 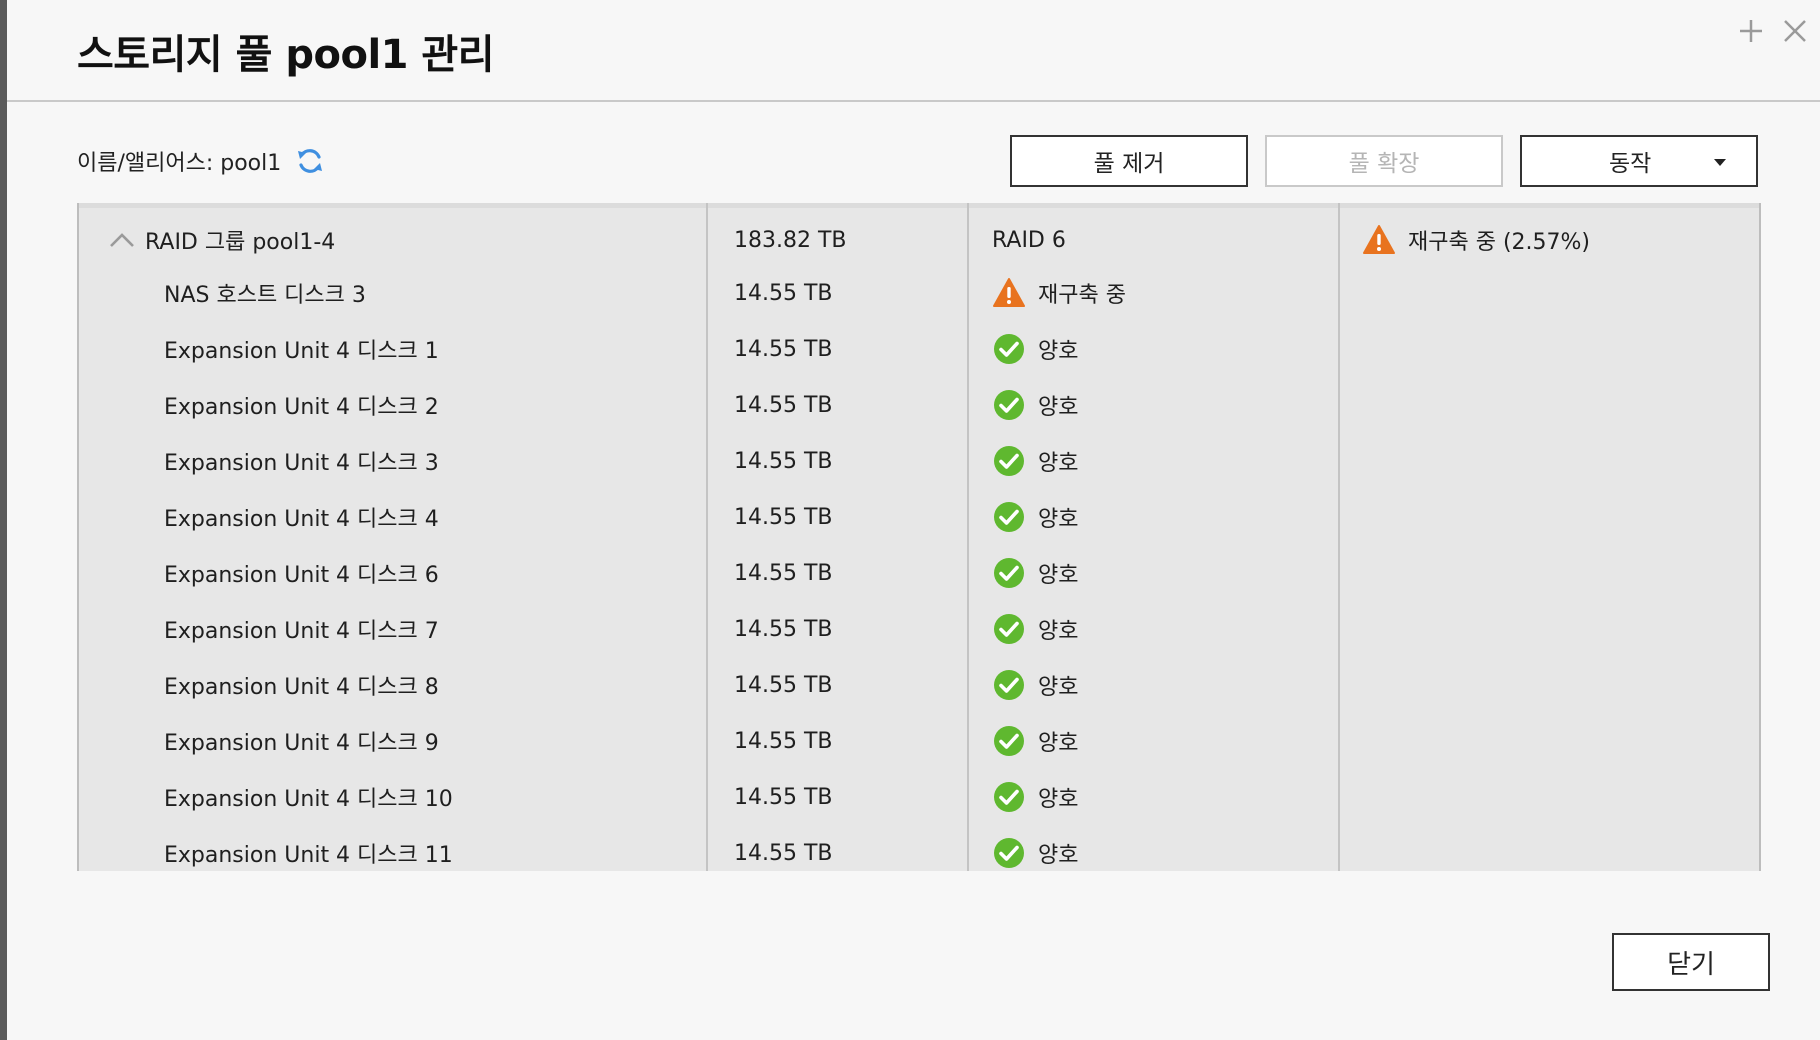 I want to click on remove-pool-button: 풀 제거, so click(x=1129, y=161).